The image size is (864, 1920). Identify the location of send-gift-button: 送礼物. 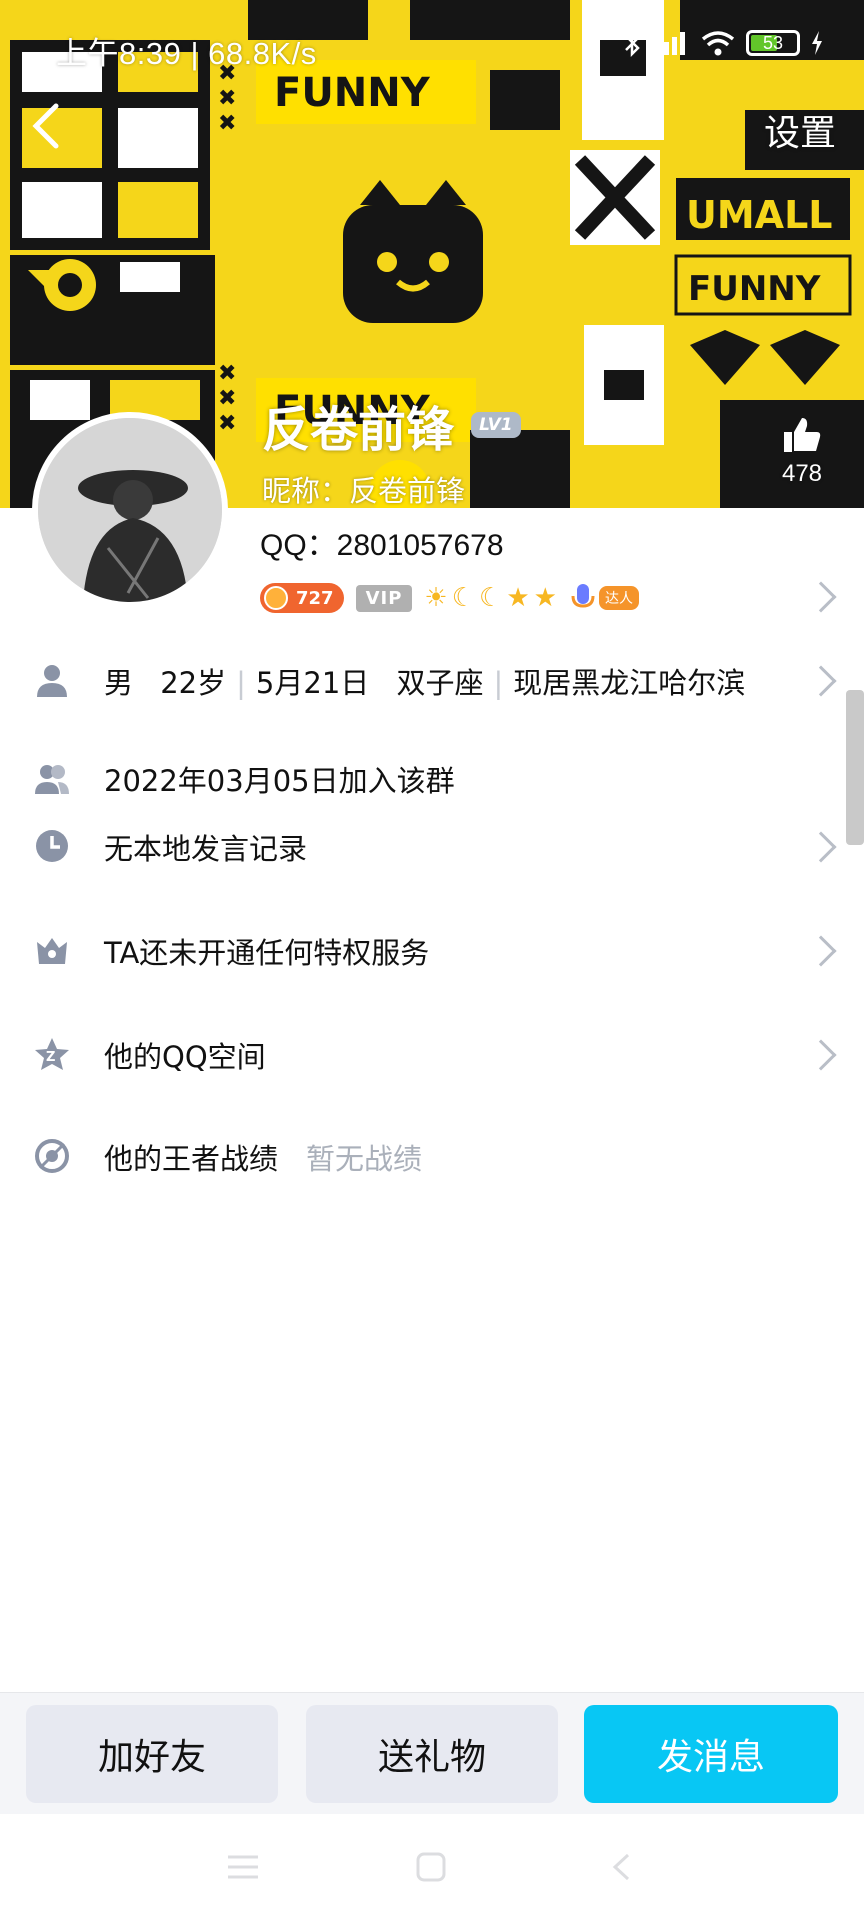
(432, 1754).